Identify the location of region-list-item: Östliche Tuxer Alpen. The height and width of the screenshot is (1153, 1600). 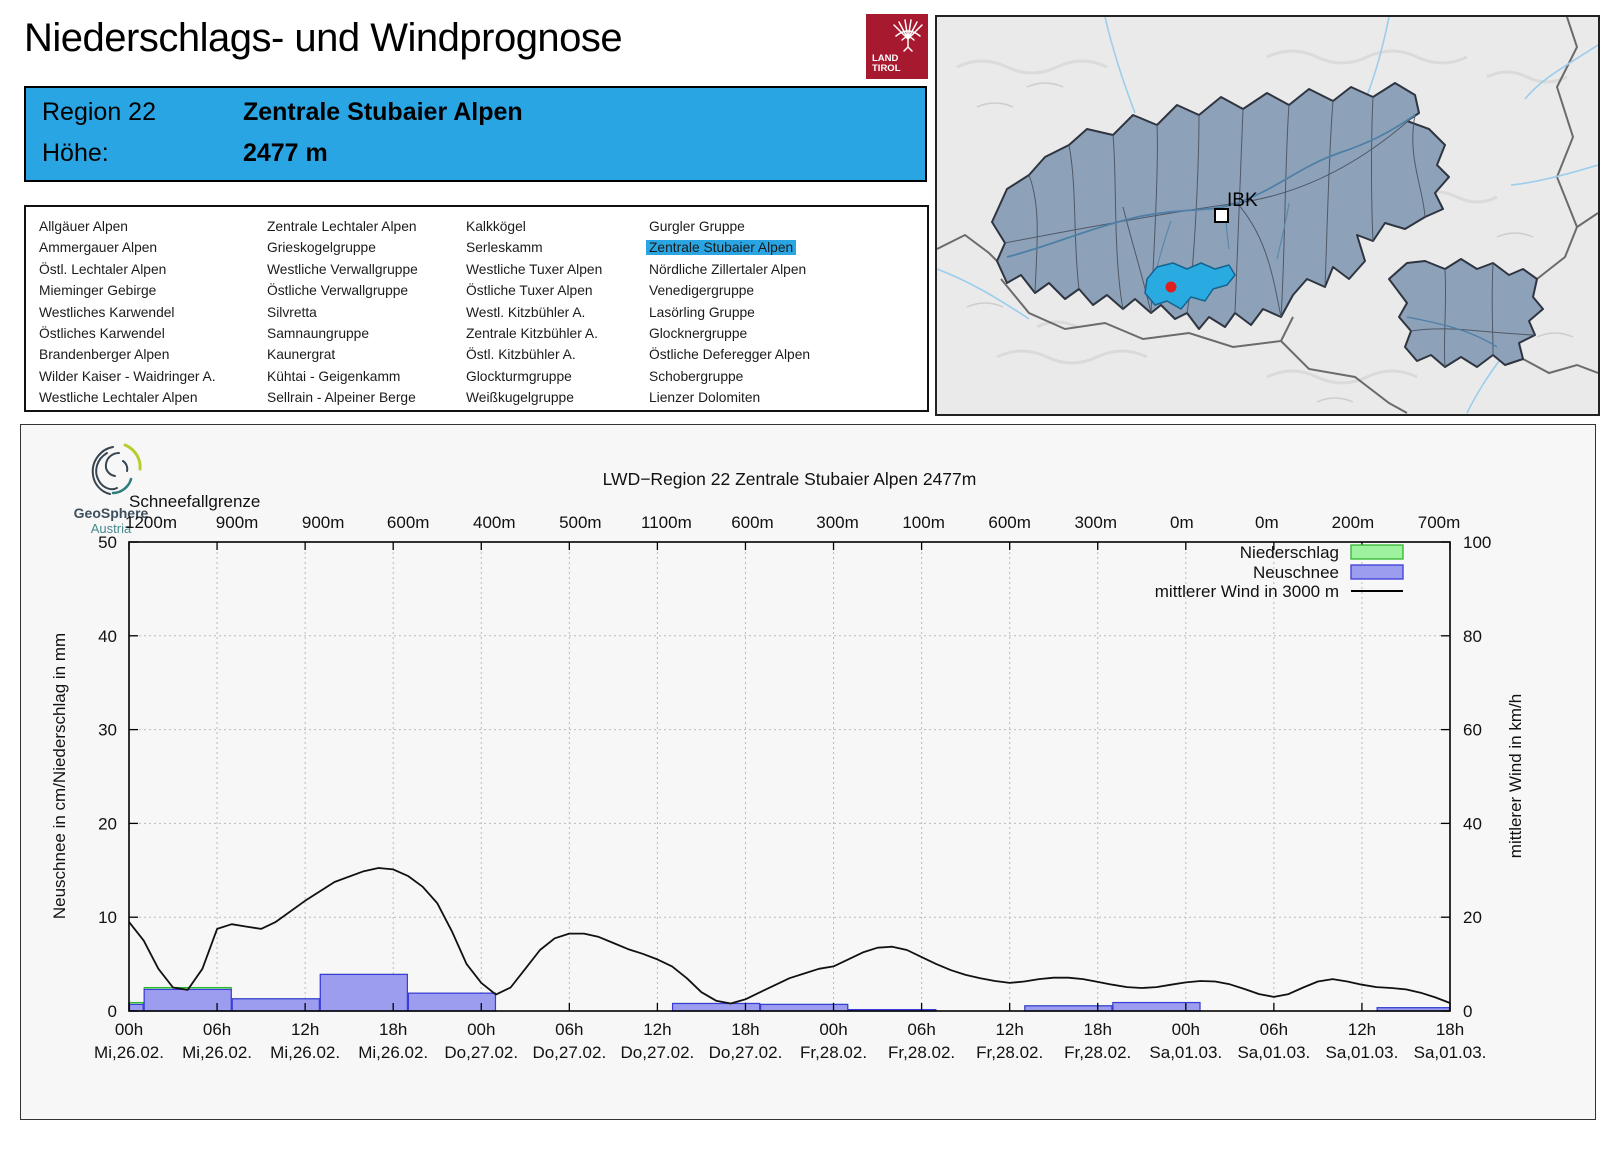
(534, 290).